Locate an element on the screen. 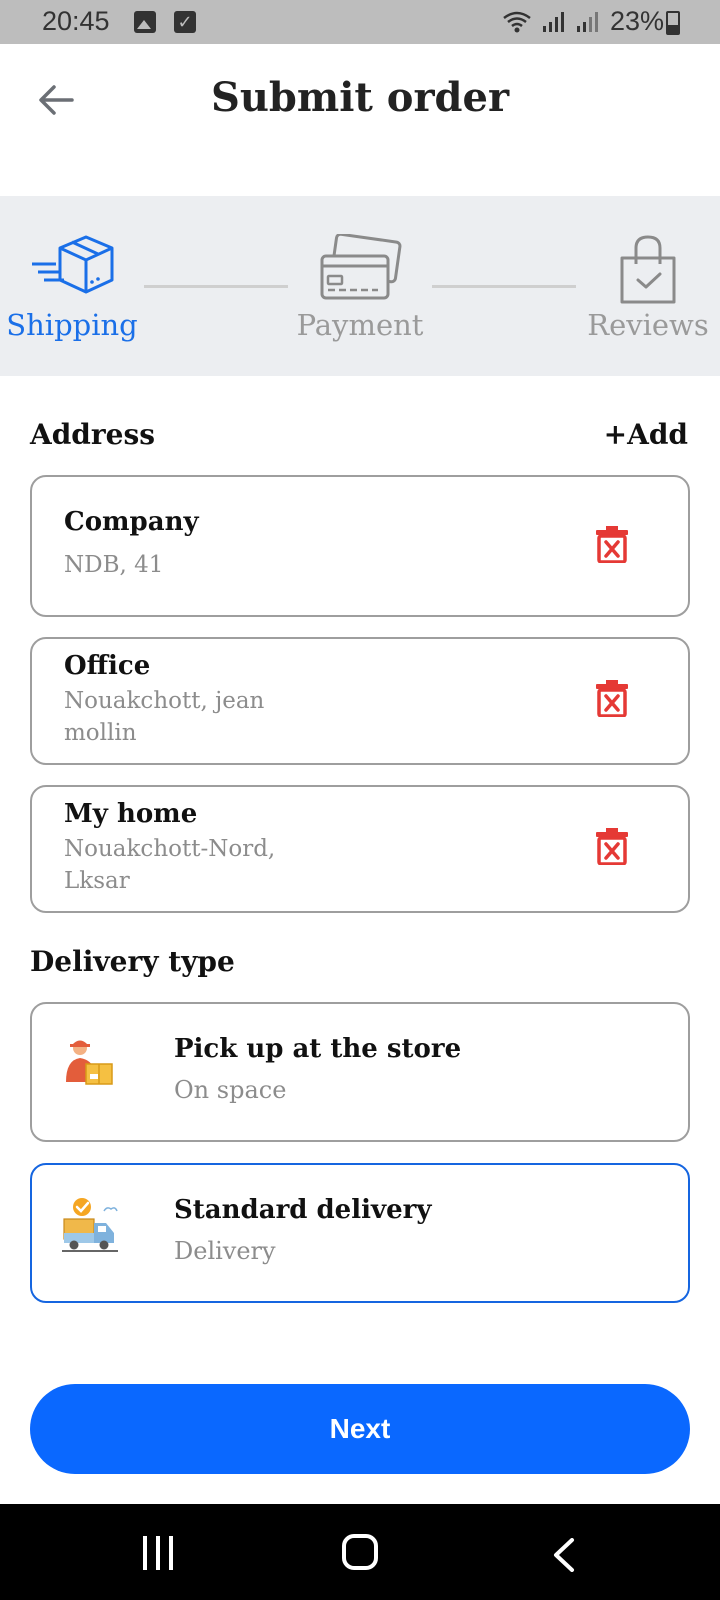  checkout-stepper: Shipping Payment Reviews is located at coordinates (360, 286).